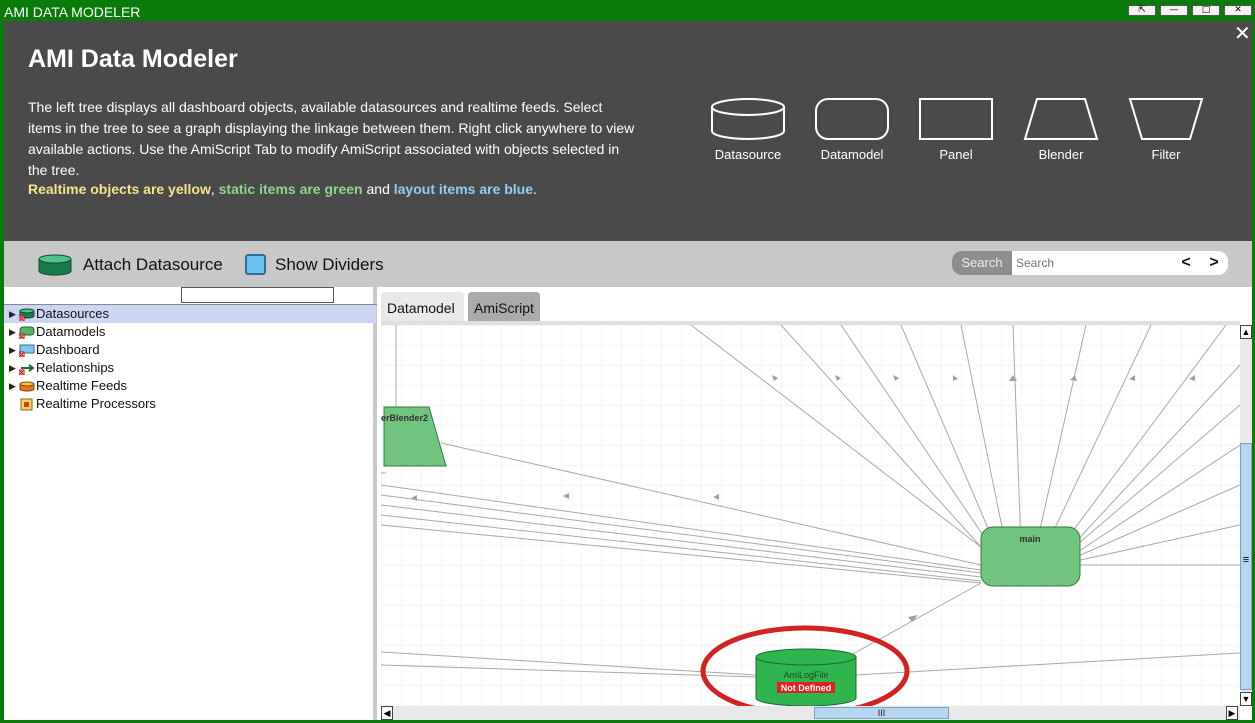  Describe the element at coordinates (1242, 33) in the screenshot. I see `close-icon: ✕` at that location.